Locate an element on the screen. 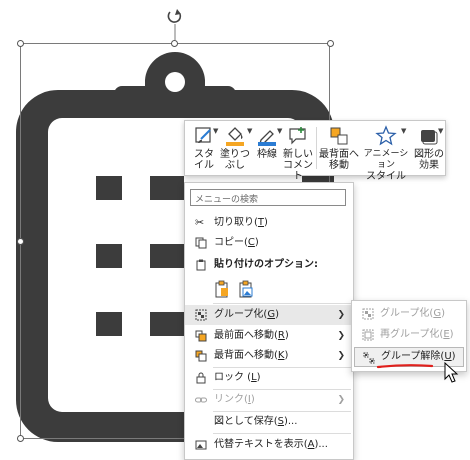 The image size is (470, 460). save-picture-text: 図として保存( is located at coordinates (246, 421).